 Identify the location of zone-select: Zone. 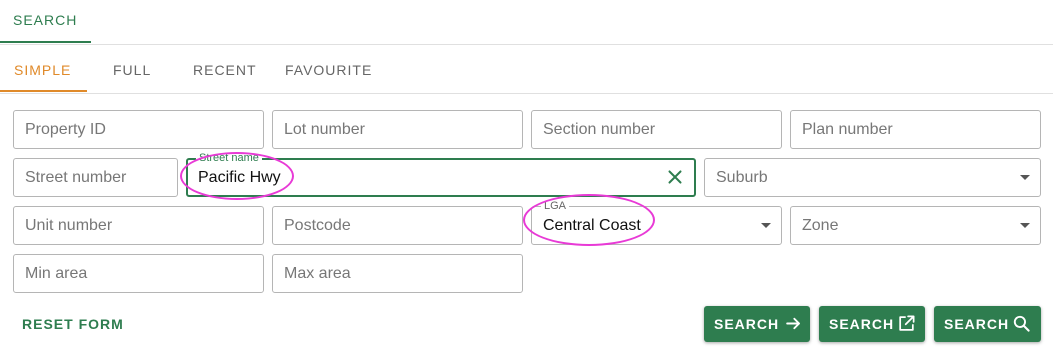
(915, 225).